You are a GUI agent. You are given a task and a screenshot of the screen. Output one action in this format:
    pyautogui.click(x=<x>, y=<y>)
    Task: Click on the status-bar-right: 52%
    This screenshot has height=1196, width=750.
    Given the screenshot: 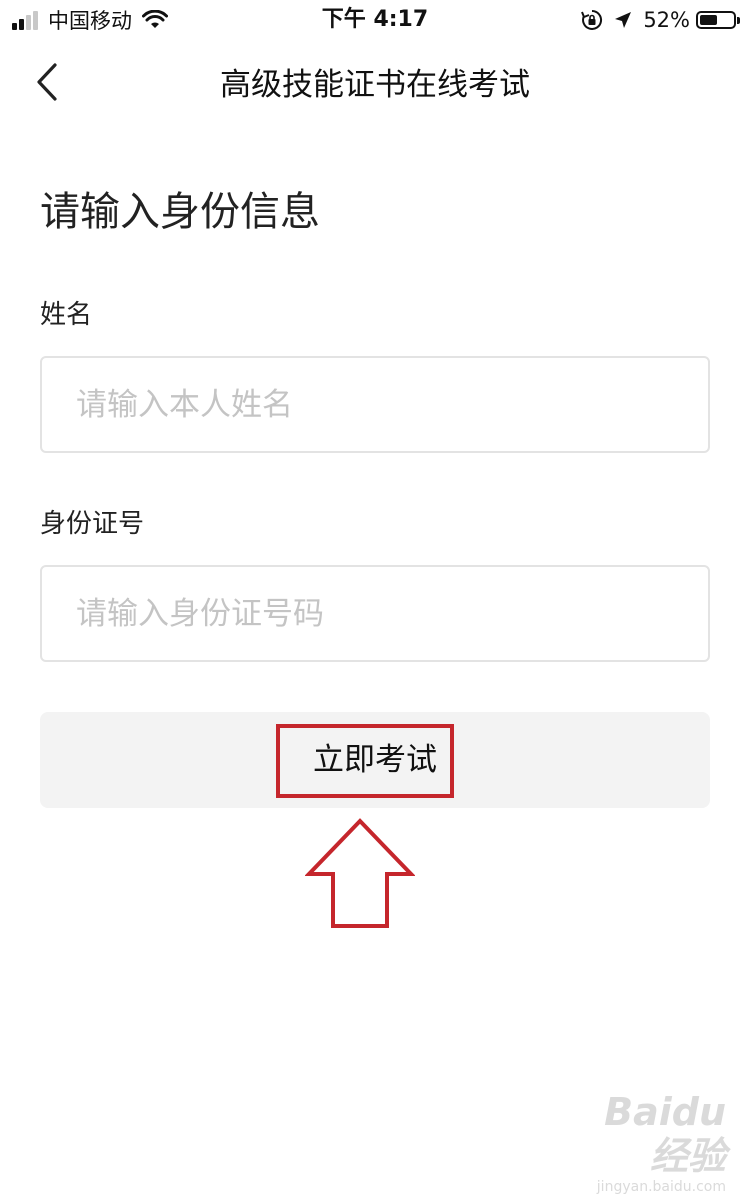 What is the action you would take?
    pyautogui.click(x=660, y=20)
    